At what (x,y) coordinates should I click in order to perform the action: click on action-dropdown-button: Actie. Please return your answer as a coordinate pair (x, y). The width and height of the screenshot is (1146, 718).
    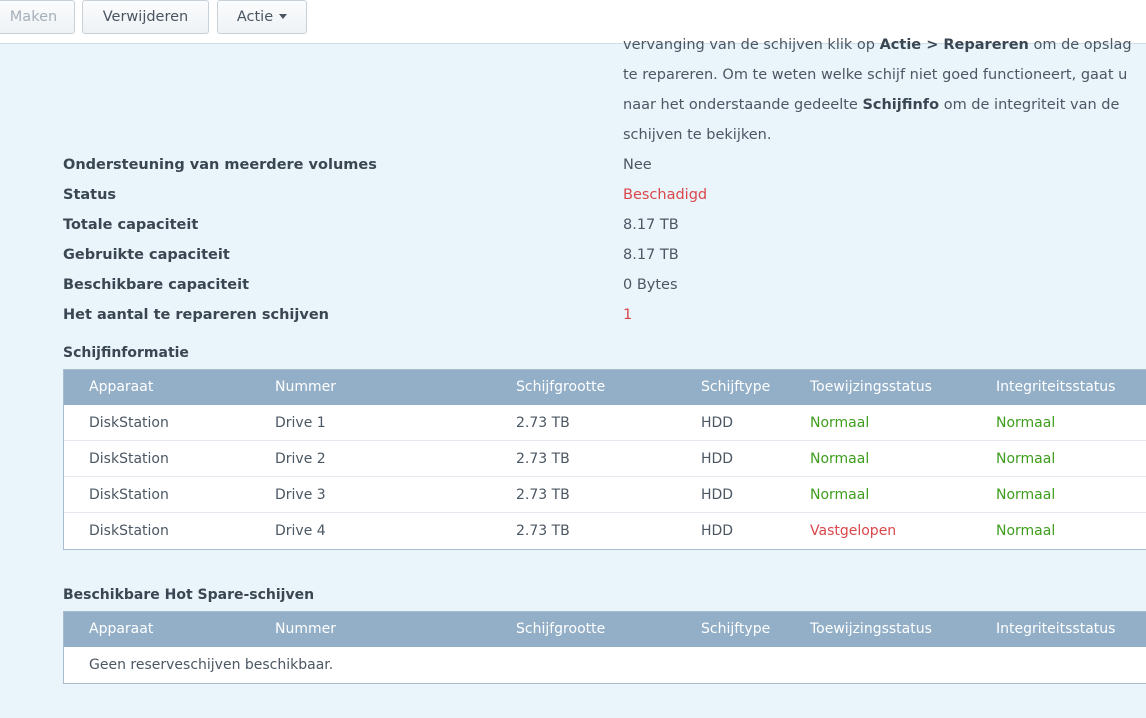
    Looking at the image, I should click on (262, 17).